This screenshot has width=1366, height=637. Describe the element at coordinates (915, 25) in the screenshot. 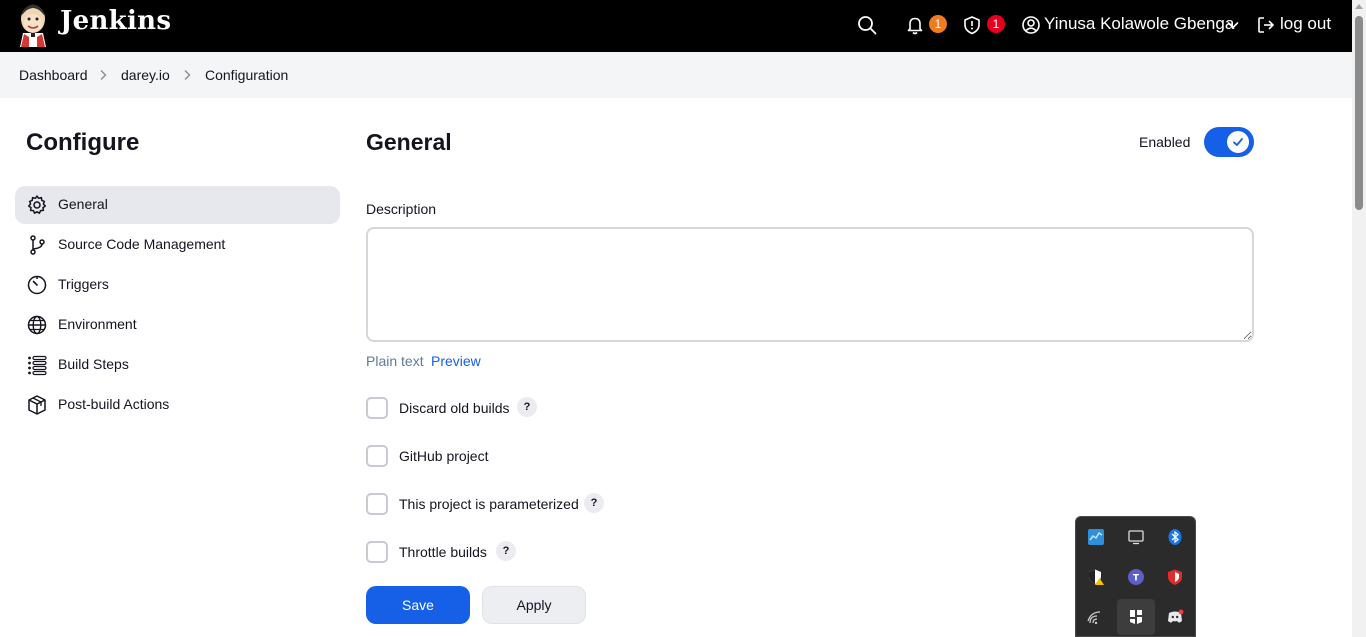

I see `bell-icon` at that location.